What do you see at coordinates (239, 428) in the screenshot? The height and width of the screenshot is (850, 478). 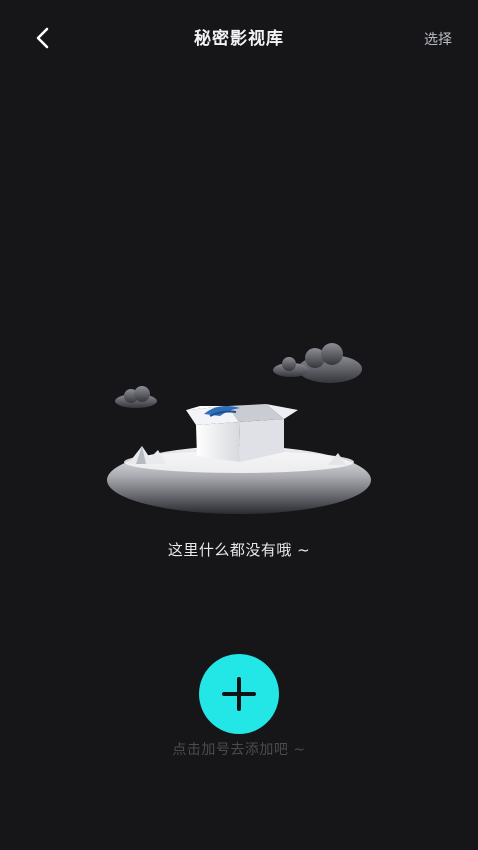 I see `empty-box-illustration` at bounding box center [239, 428].